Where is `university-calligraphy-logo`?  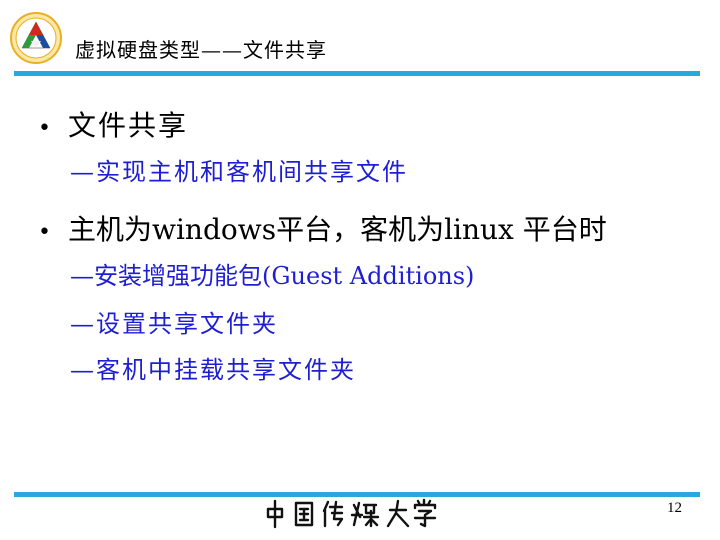 university-calligraphy-logo is located at coordinates (351, 513).